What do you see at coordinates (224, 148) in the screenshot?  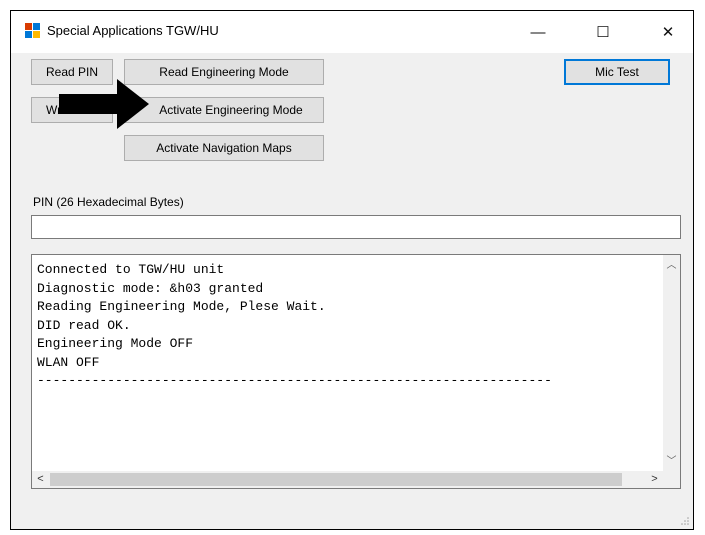 I see `activate-navigation-maps-button: Activate Navigation Maps` at bounding box center [224, 148].